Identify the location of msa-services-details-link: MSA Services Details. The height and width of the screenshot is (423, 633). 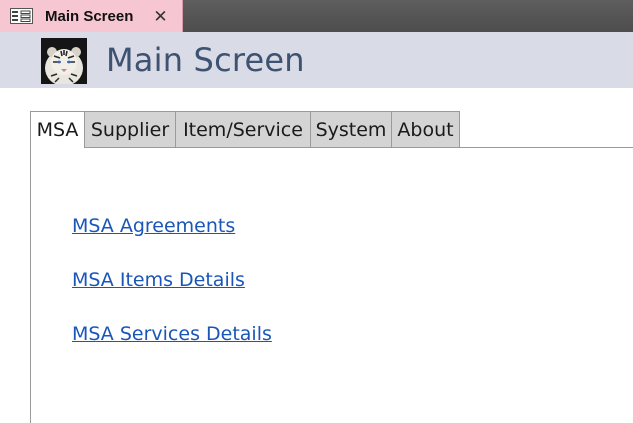
(172, 334).